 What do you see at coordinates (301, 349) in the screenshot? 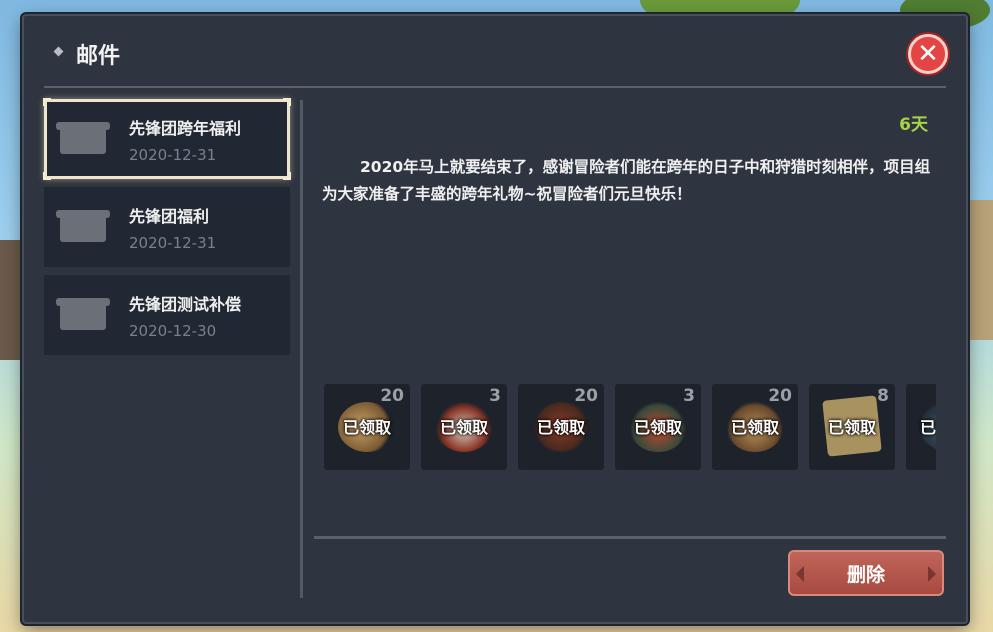
I see `vertical-divider` at bounding box center [301, 349].